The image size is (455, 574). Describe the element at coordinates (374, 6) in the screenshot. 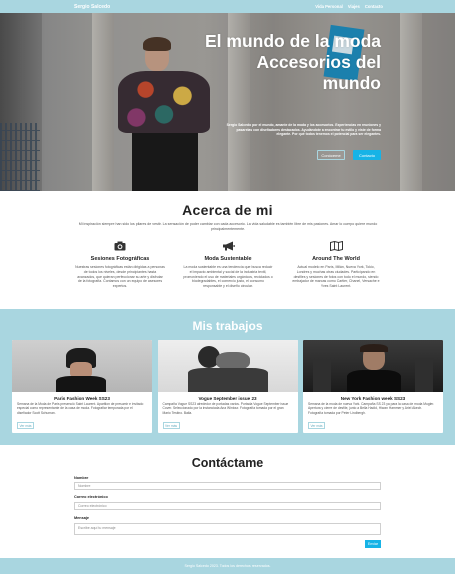

I see `nav-link-contacto: Contacto` at that location.